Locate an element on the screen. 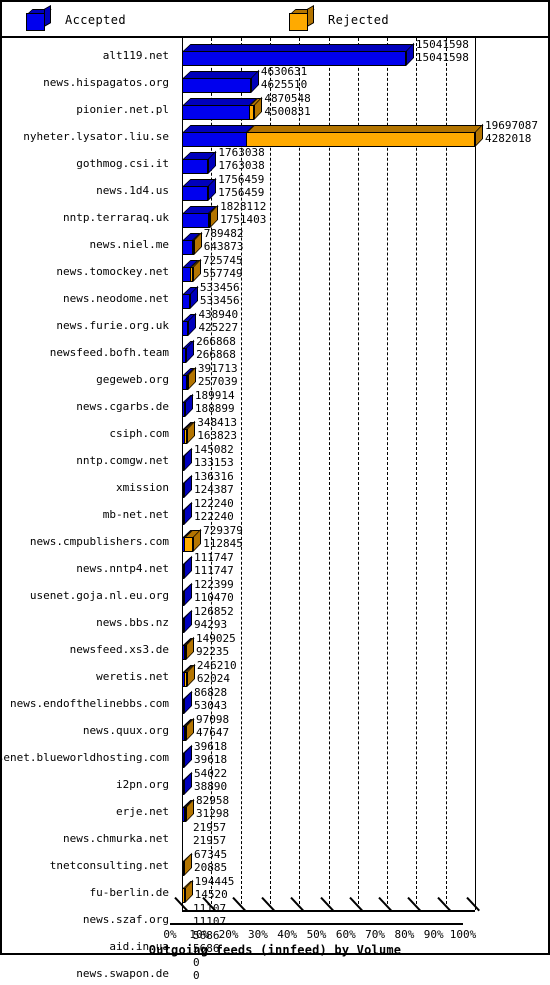  category-label: i2pn.org is located at coordinates (142, 784).